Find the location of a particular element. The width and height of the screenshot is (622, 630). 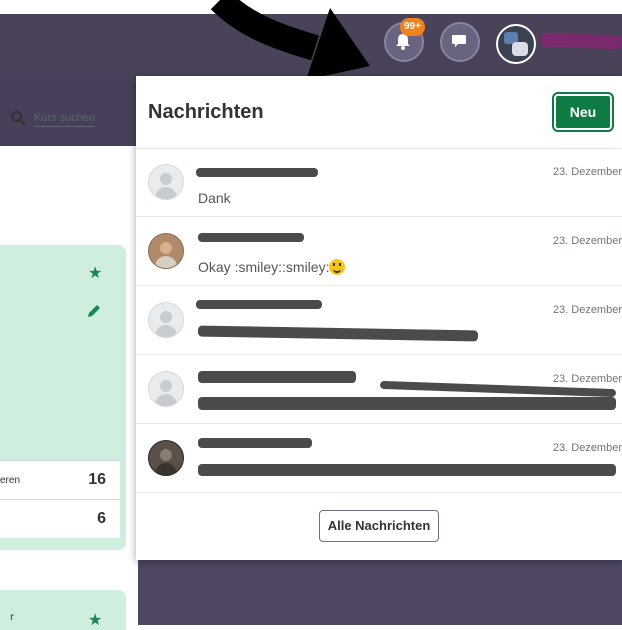

stats-count: 16 is located at coordinates (97, 479).